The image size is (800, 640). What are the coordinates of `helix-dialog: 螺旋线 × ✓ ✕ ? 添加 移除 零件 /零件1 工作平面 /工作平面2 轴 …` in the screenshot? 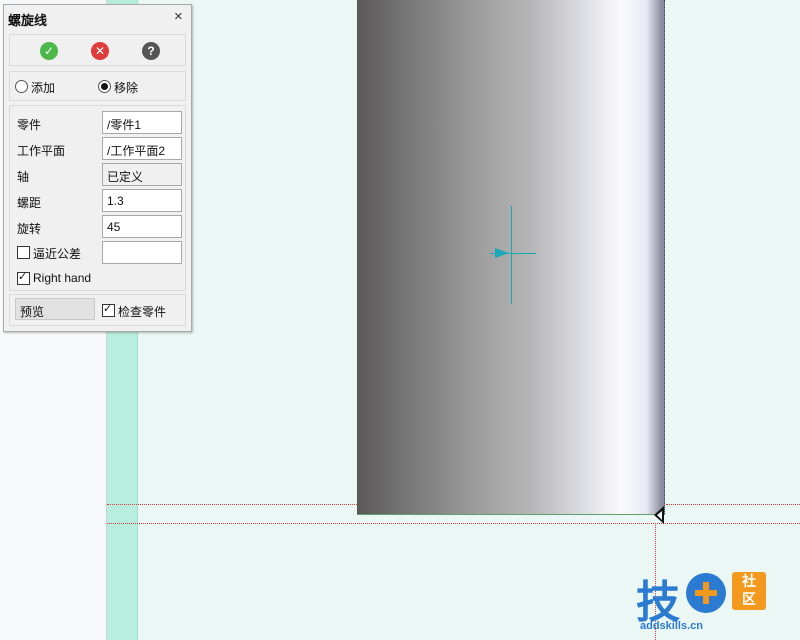 It's located at (97, 168).